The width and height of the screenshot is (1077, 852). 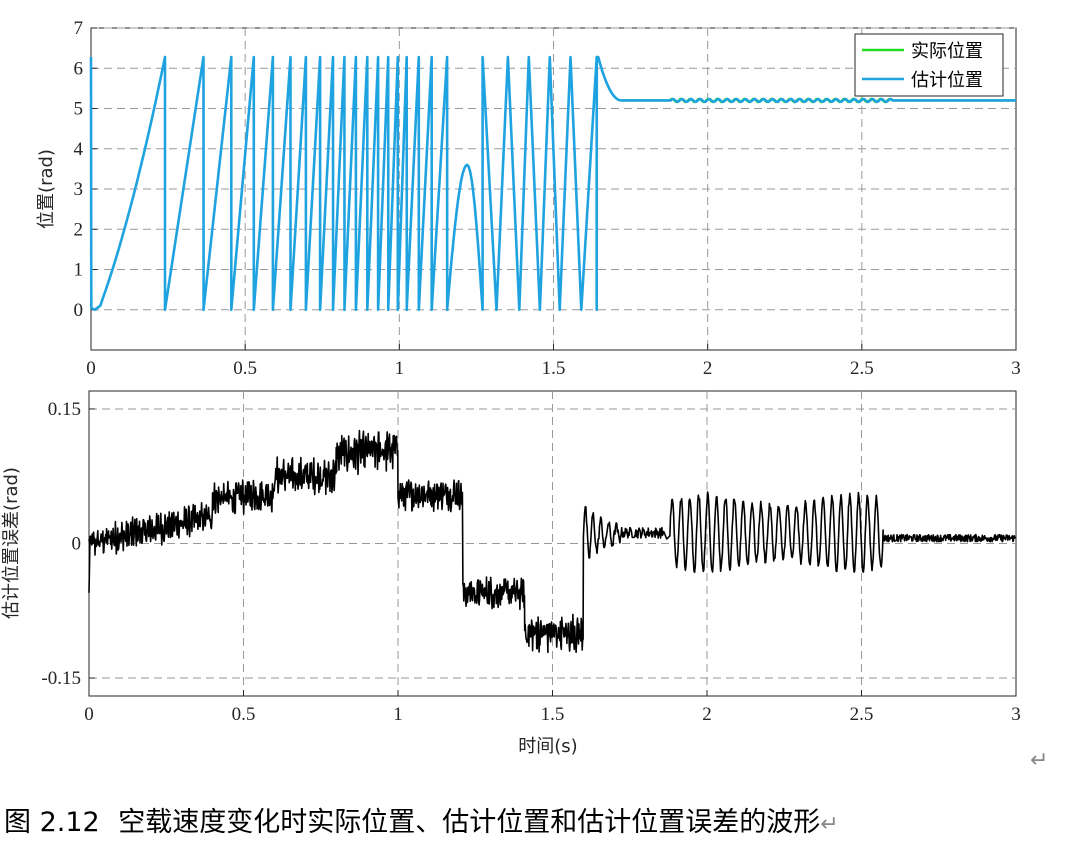 What do you see at coordinates (547, 746) in the screenshot?
I see `error-x-axis-label: 时间(s)` at bounding box center [547, 746].